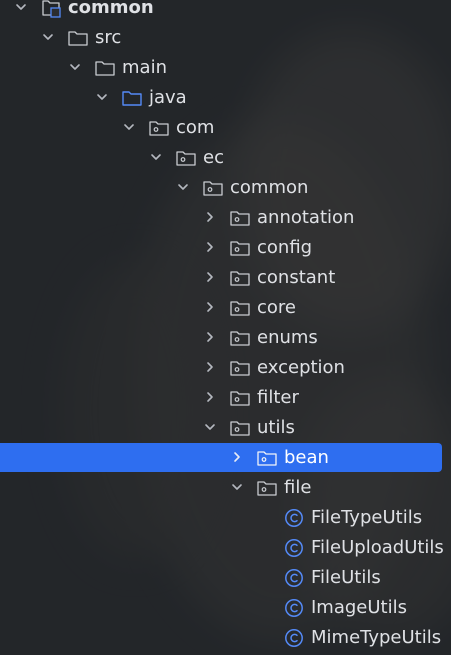 The width and height of the screenshot is (451, 655). What do you see at coordinates (225, 608) in the screenshot?
I see `tree-node-imageutils: ImageUtils` at bounding box center [225, 608].